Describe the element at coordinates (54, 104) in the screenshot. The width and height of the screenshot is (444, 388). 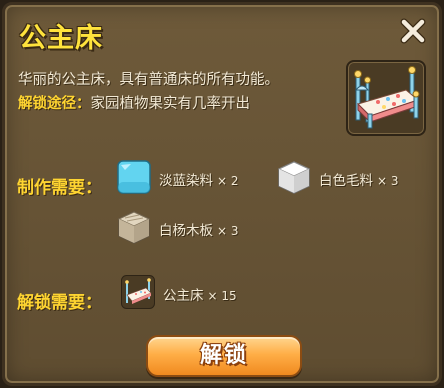
I see `unlock-path-label: 解锁途径：` at that location.